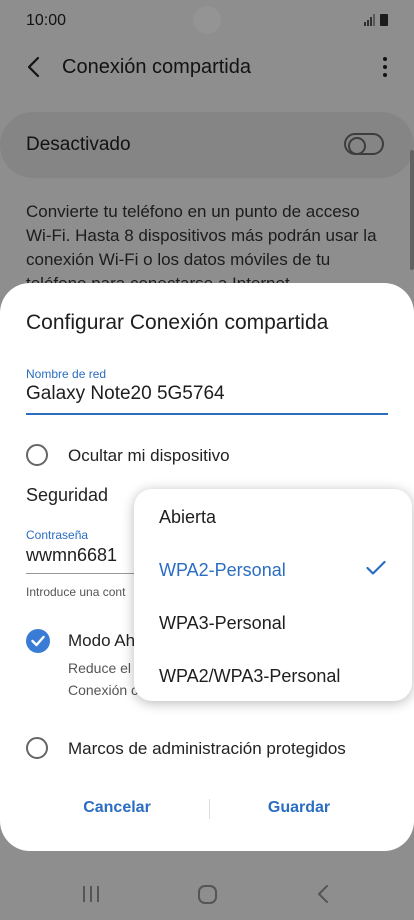 Image resolution: width=414 pixels, height=920 pixels. I want to click on home-icon, so click(207, 894).